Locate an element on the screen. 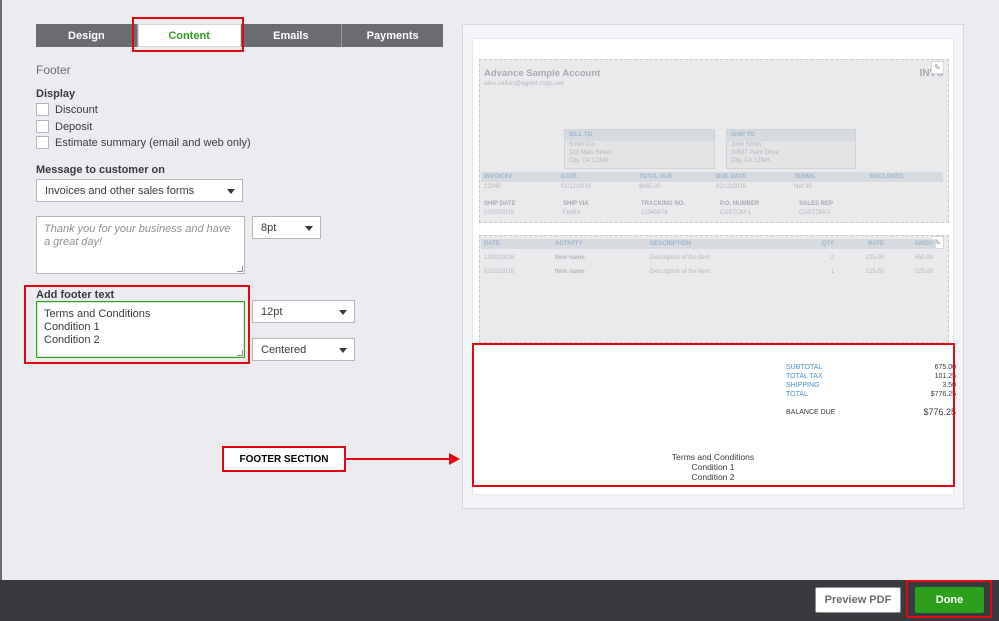 The image size is (999, 621). tab-emails: Emails is located at coordinates (291, 35).